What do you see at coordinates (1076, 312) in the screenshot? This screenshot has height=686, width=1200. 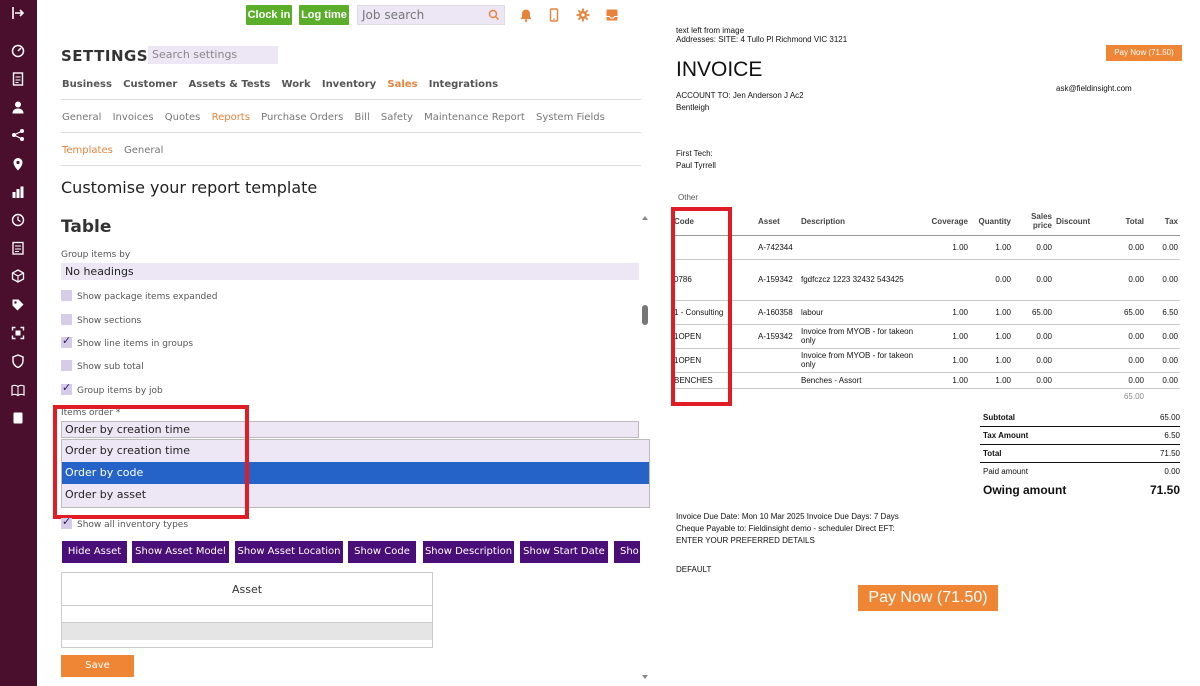 I see `cell-discount` at bounding box center [1076, 312].